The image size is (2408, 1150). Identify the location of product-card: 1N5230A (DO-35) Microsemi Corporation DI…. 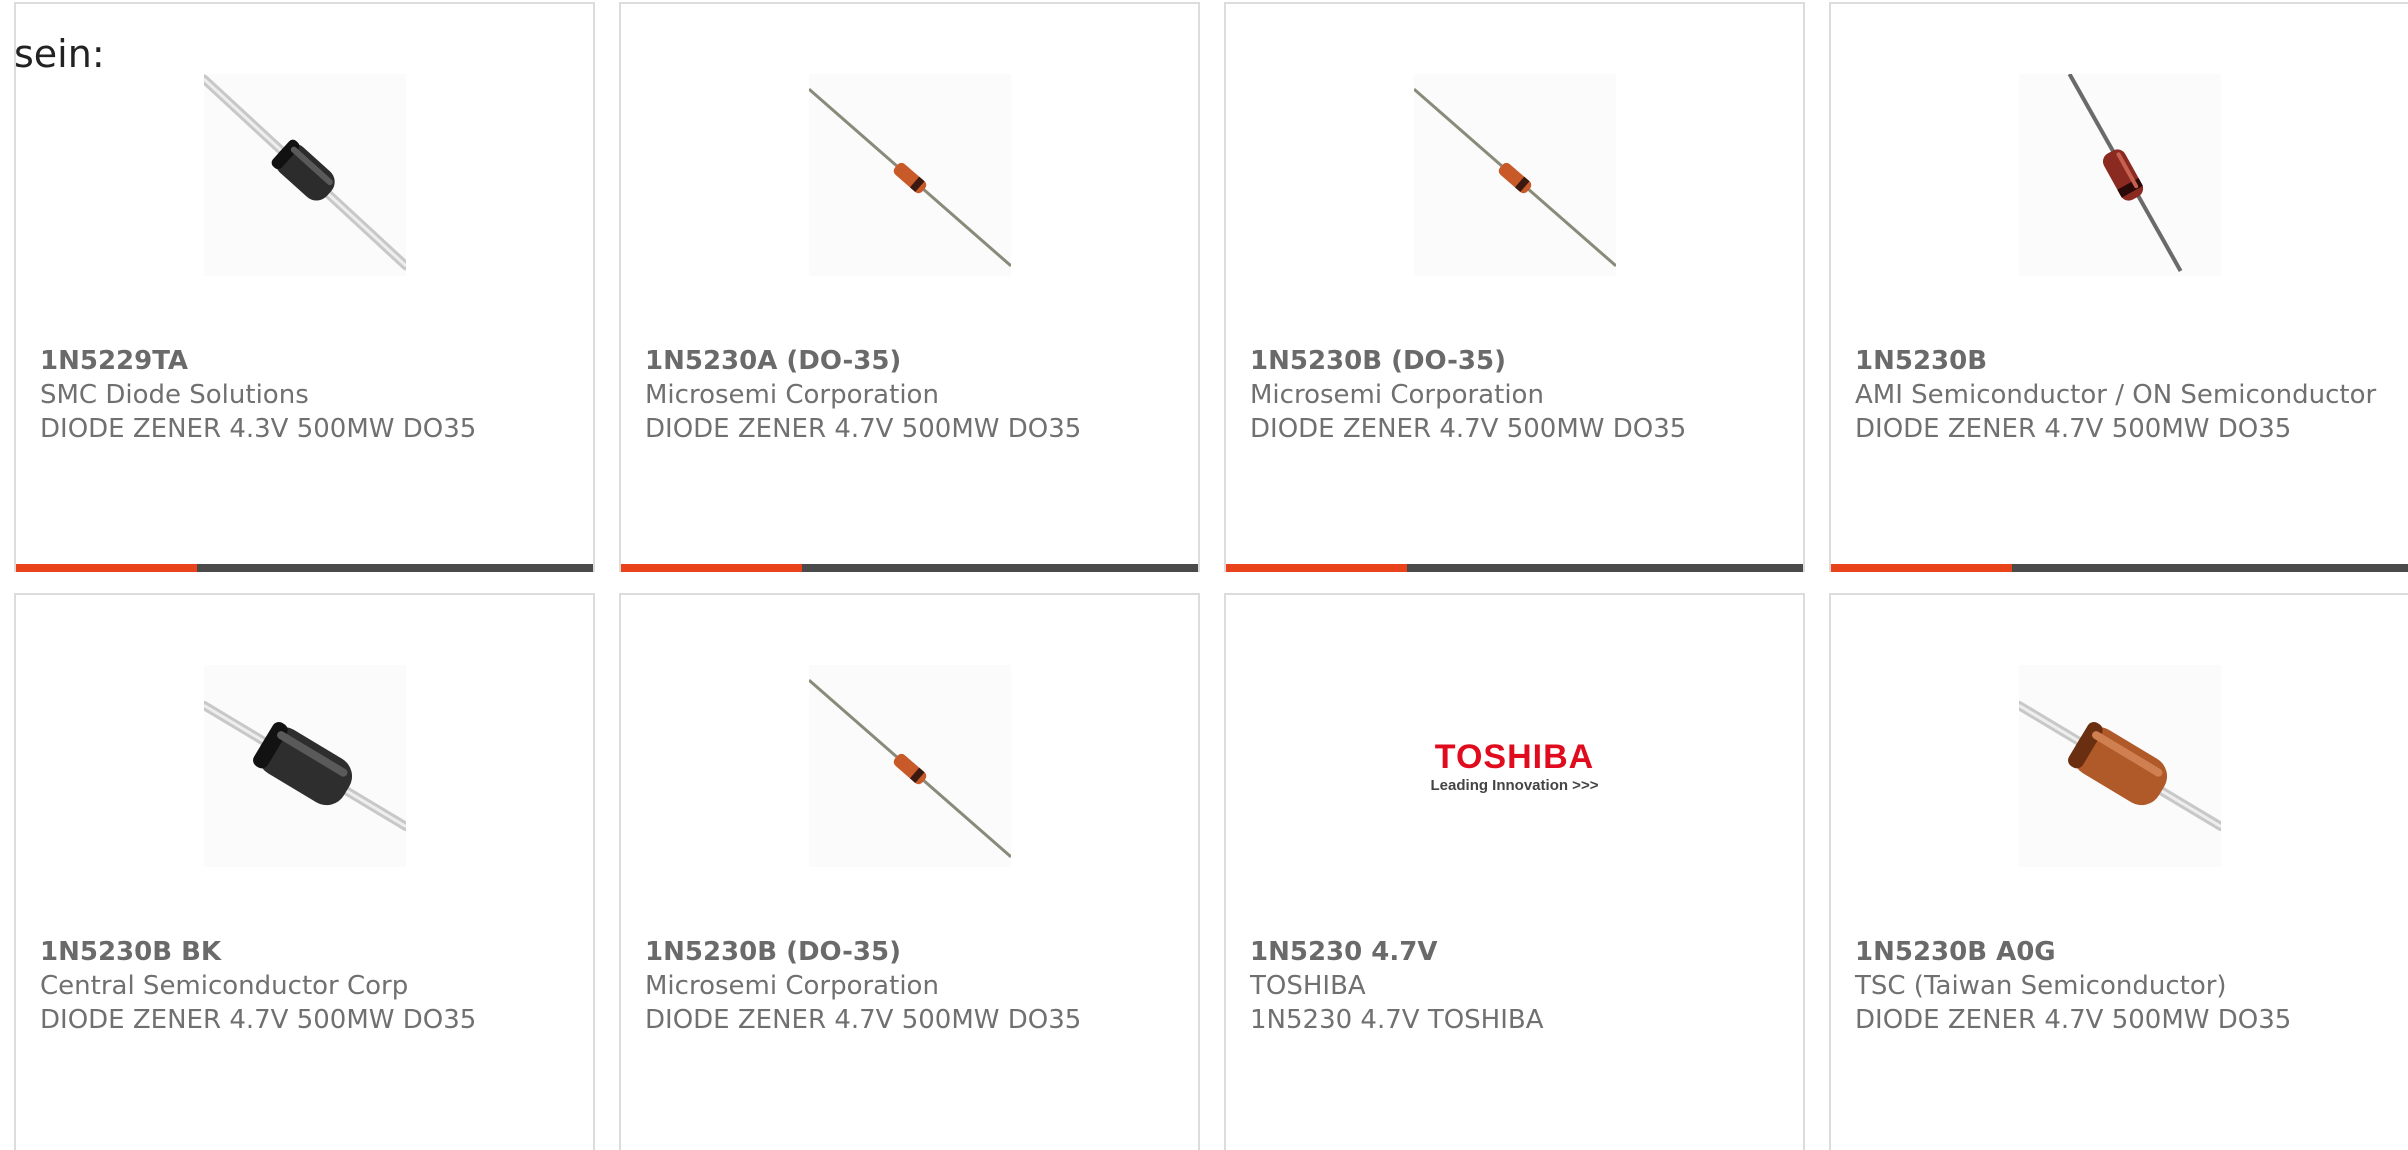
(909, 287).